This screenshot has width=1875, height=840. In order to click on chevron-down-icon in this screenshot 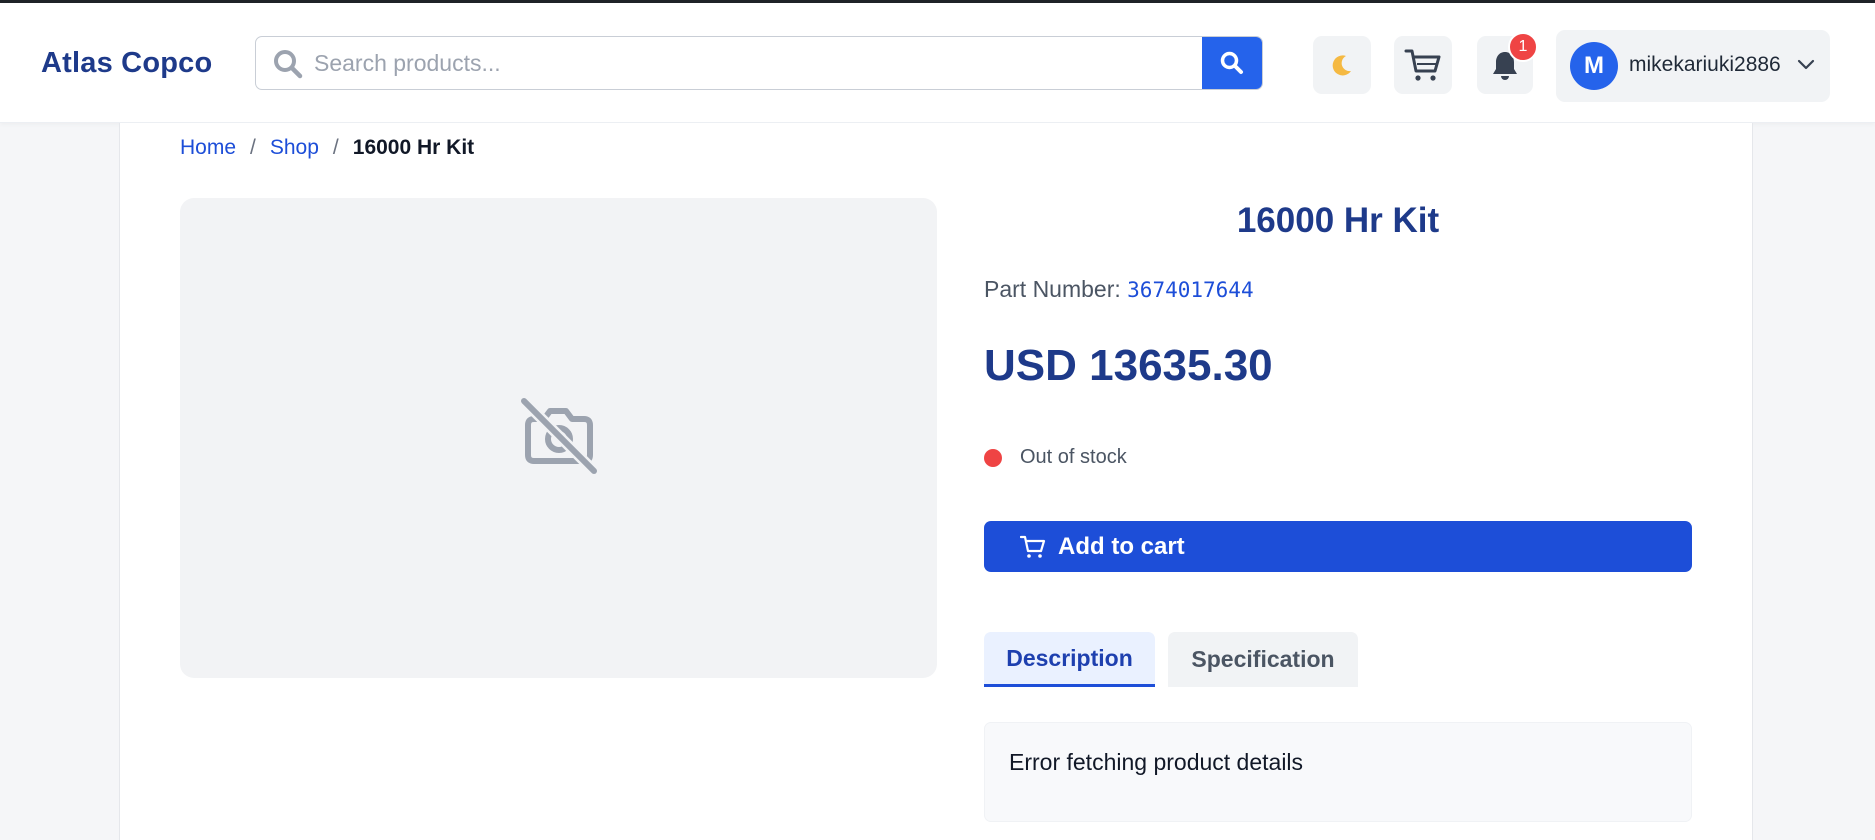, I will do `click(1806, 64)`.